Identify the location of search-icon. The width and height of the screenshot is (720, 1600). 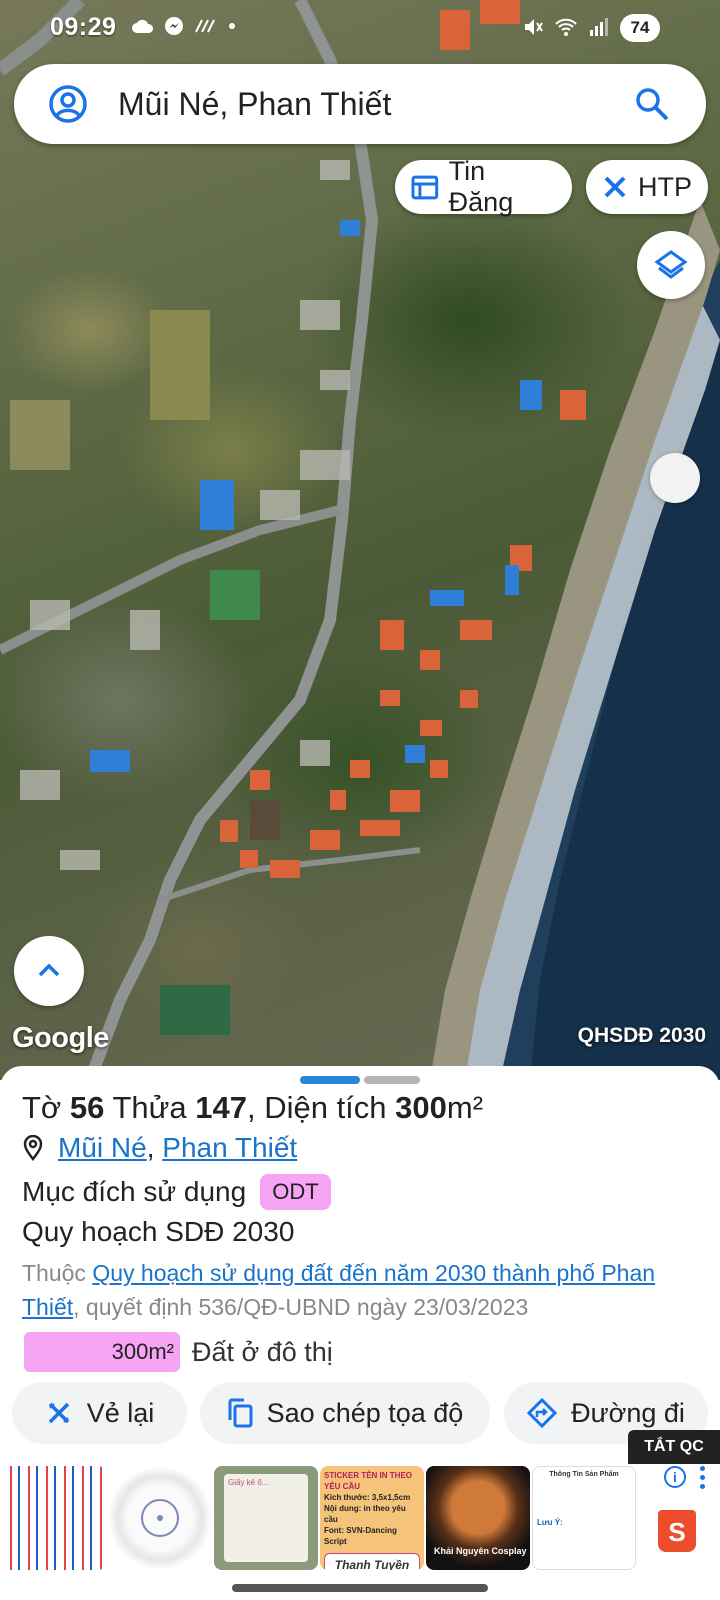
(652, 104).